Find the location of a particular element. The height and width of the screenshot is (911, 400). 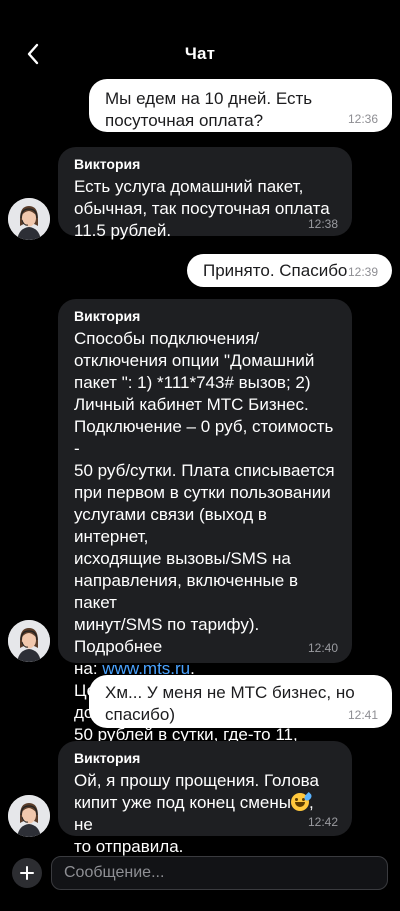

page-title: Чат is located at coordinates (200, 53).